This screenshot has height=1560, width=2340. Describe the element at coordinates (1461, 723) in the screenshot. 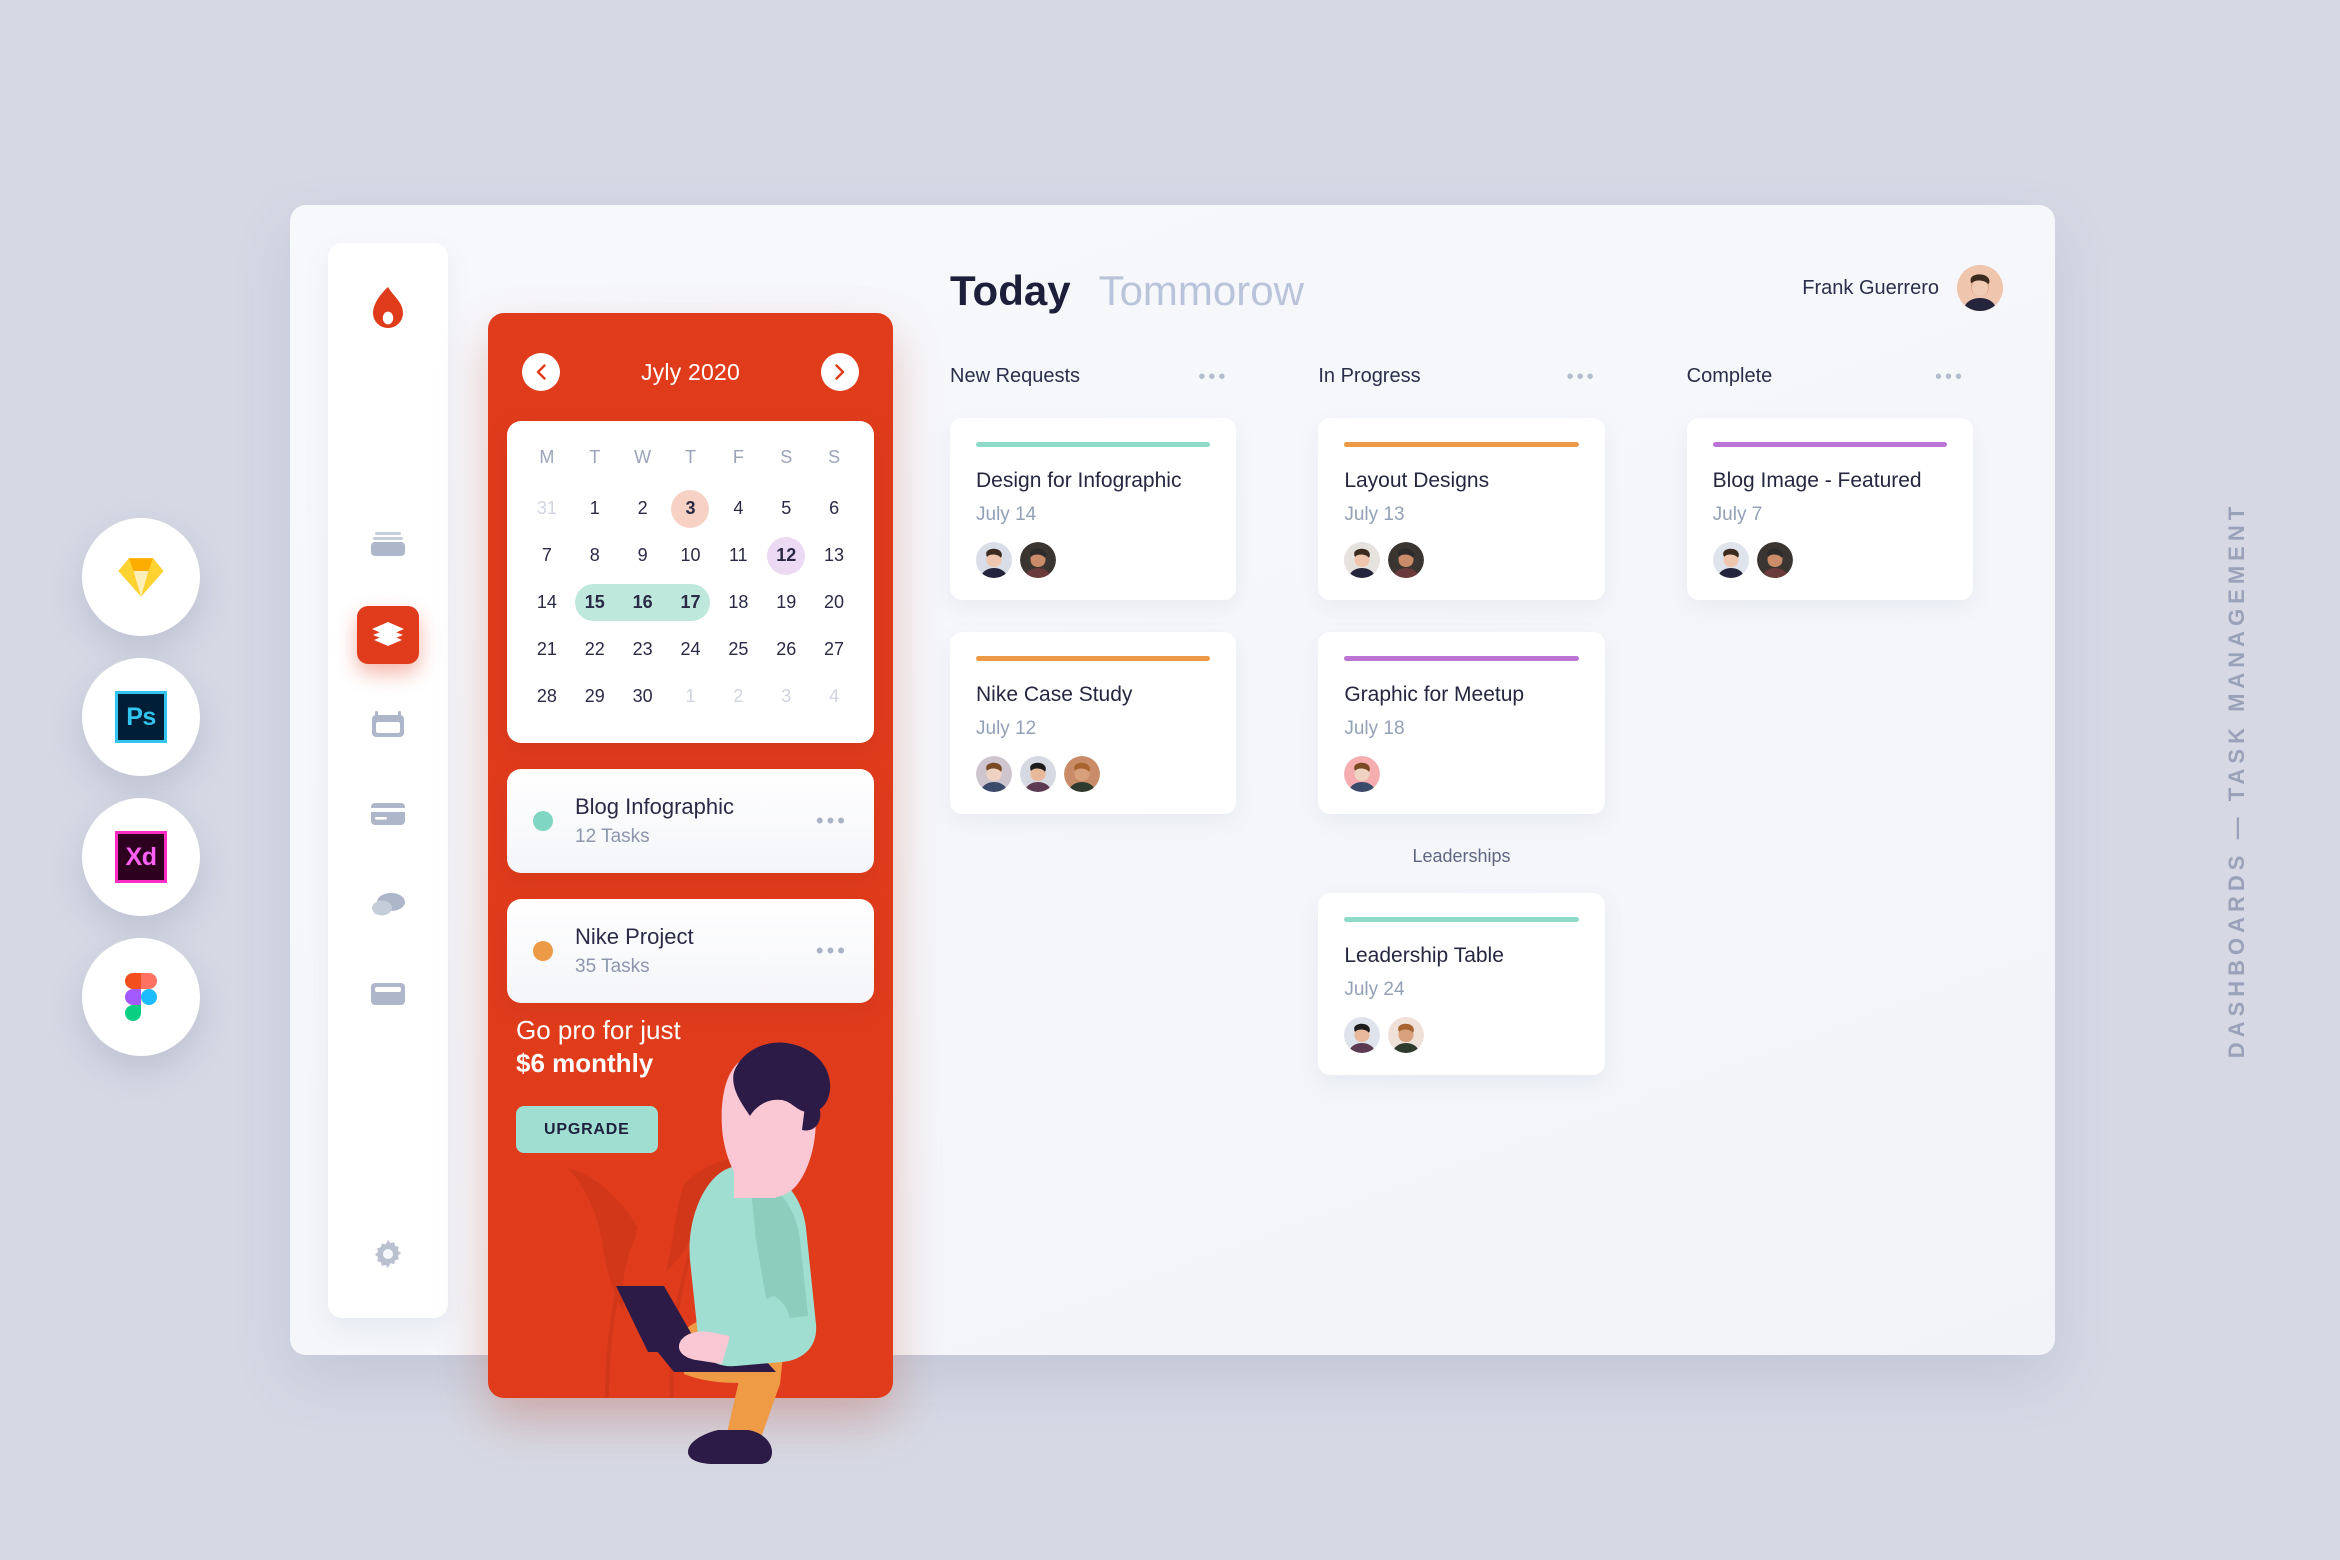

I see `task-card: Graphic for Meetup July 18` at that location.